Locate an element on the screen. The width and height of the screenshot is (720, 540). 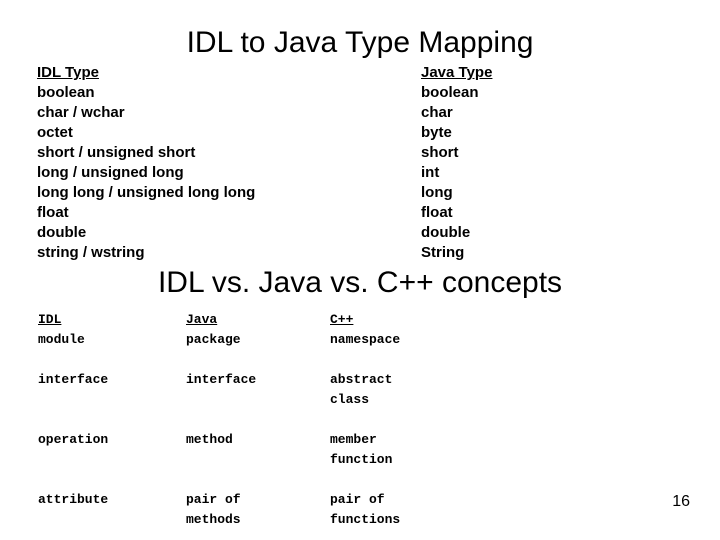
java-type-cell: float is located at coordinates (437, 212).